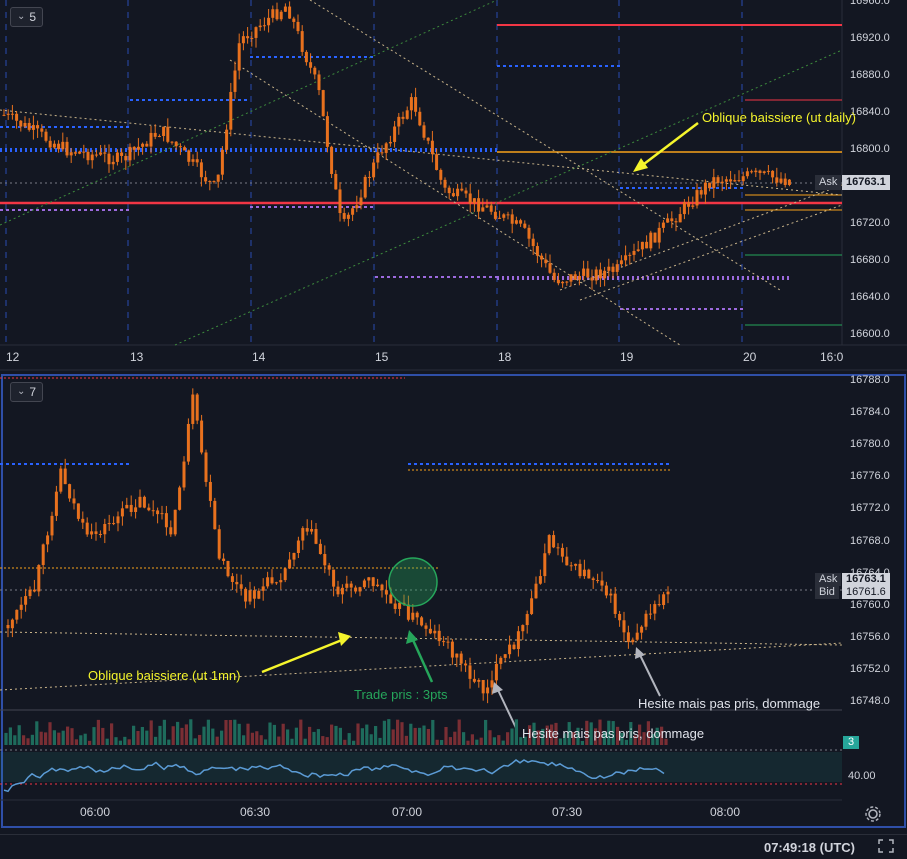 The width and height of the screenshot is (907, 859). What do you see at coordinates (870, 112) in the screenshot?
I see `price-label-top-3: 16840.0` at bounding box center [870, 112].